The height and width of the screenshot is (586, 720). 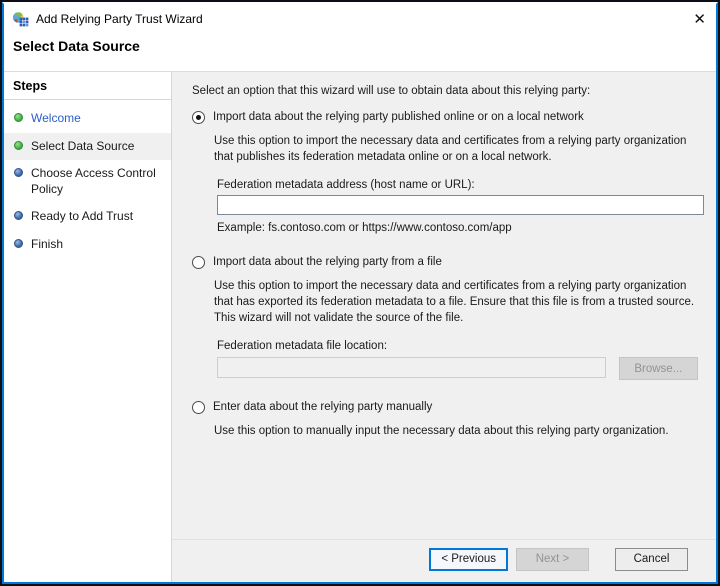 I want to click on previous-button: < Previous, so click(x=468, y=559).